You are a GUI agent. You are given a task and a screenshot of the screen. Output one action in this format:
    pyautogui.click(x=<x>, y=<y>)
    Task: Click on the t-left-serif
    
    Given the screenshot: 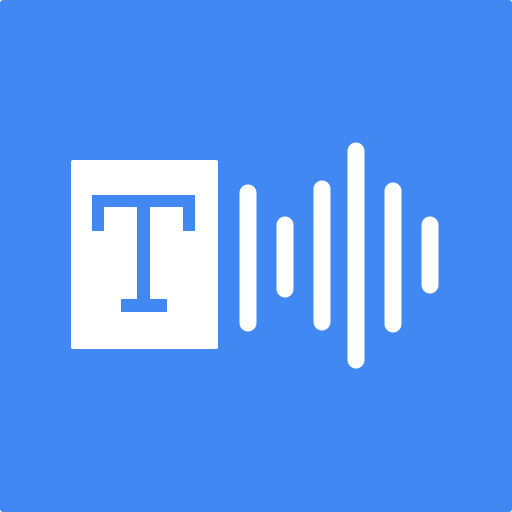 What is the action you would take?
    pyautogui.click(x=98, y=213)
    